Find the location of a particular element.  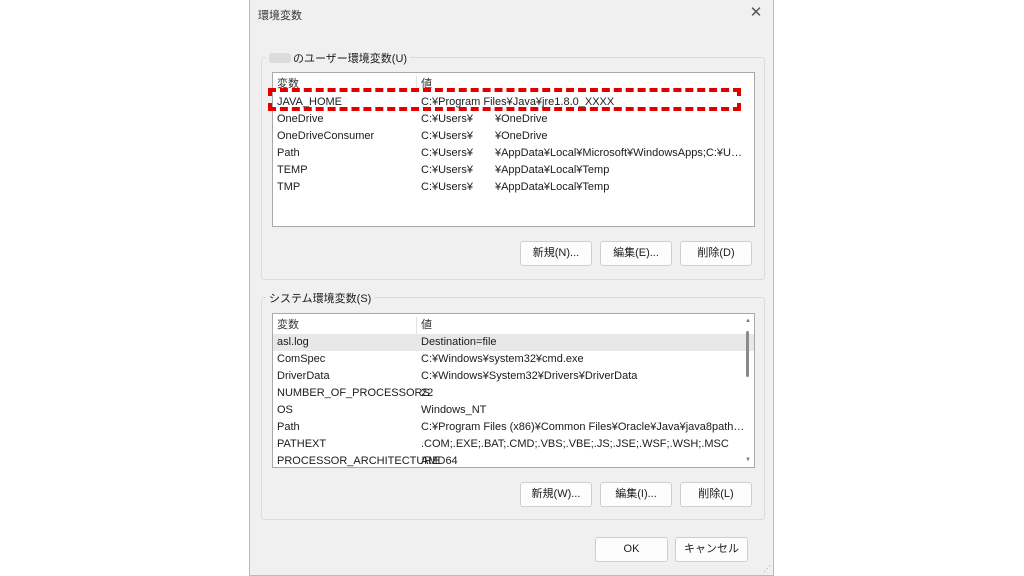

variable-name: OneDriveConsumer is located at coordinates (326, 136).